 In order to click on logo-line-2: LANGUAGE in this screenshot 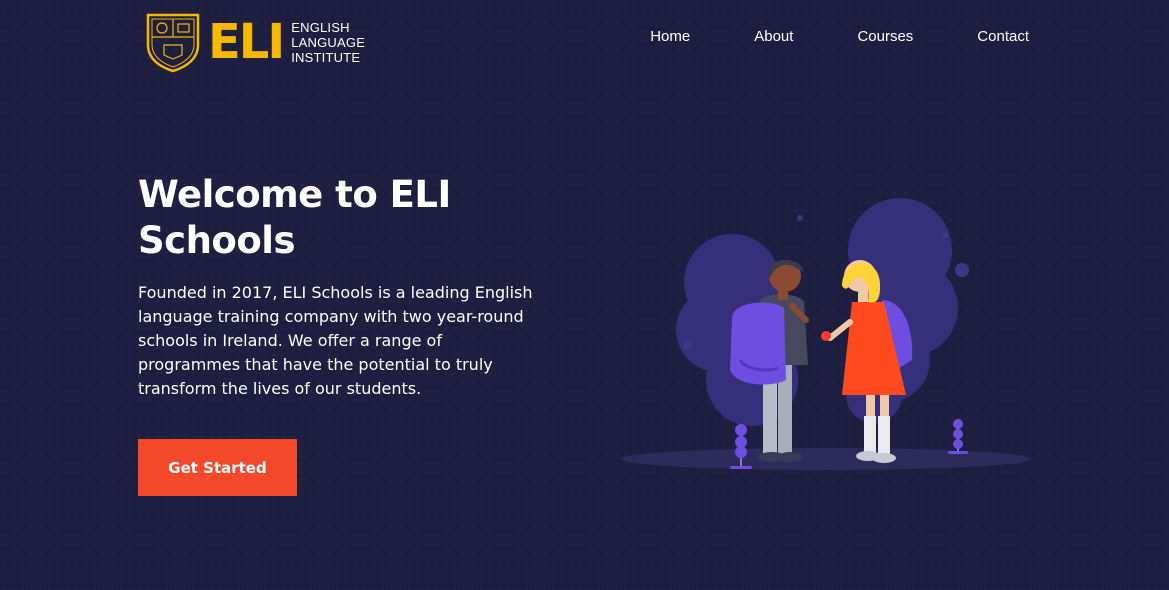, I will do `click(328, 42)`.